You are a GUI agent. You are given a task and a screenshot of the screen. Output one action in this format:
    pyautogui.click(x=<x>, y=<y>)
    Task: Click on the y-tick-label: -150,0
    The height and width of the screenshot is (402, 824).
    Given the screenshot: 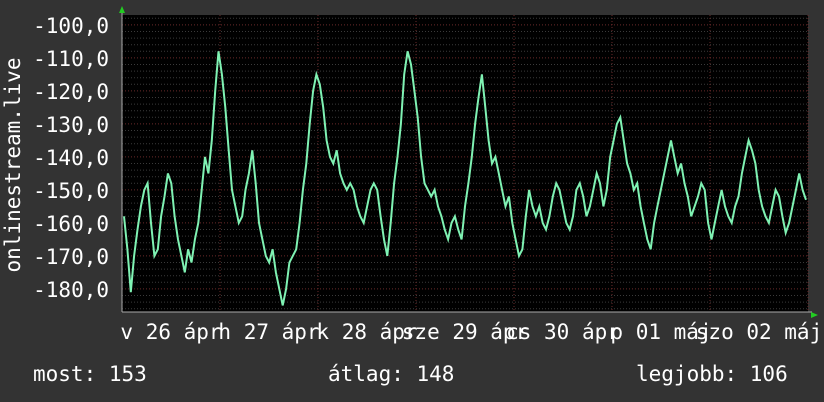 What is the action you would take?
    pyautogui.click(x=71, y=191)
    